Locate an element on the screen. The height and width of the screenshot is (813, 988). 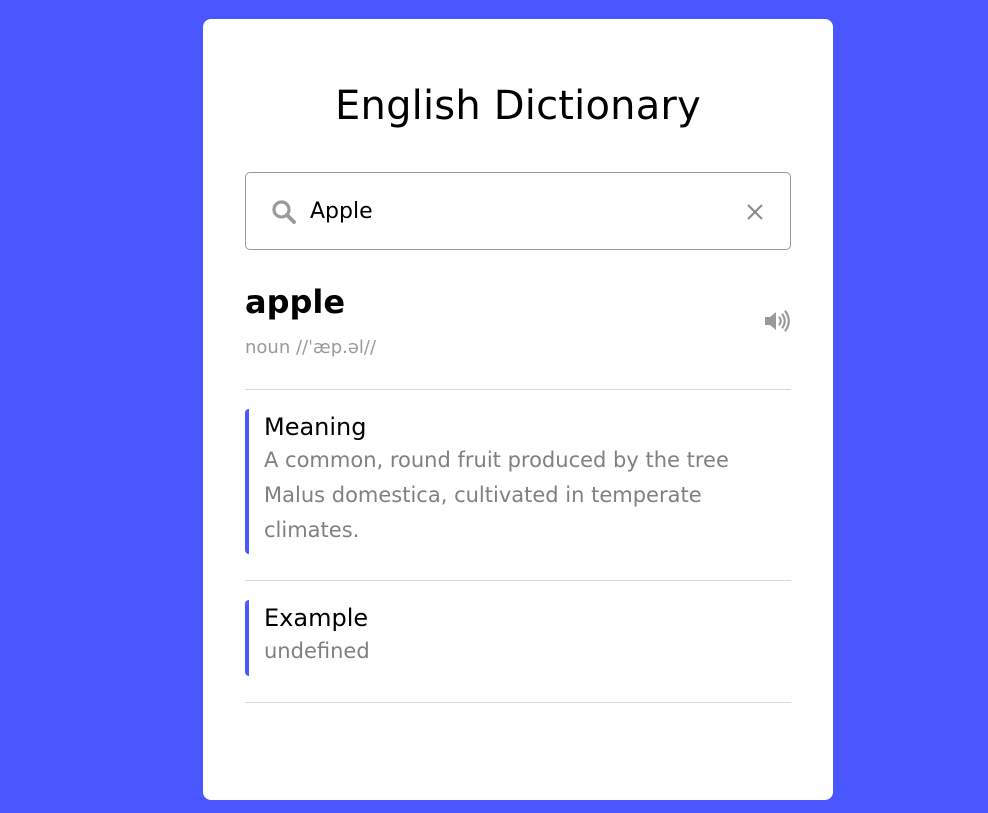
meaning-label: Meaning is located at coordinates (315, 427).